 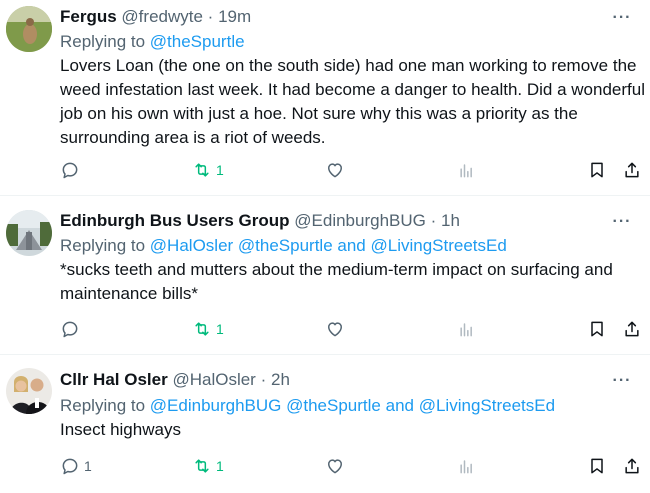 I want to click on display-name: Fergus, so click(x=88, y=16).